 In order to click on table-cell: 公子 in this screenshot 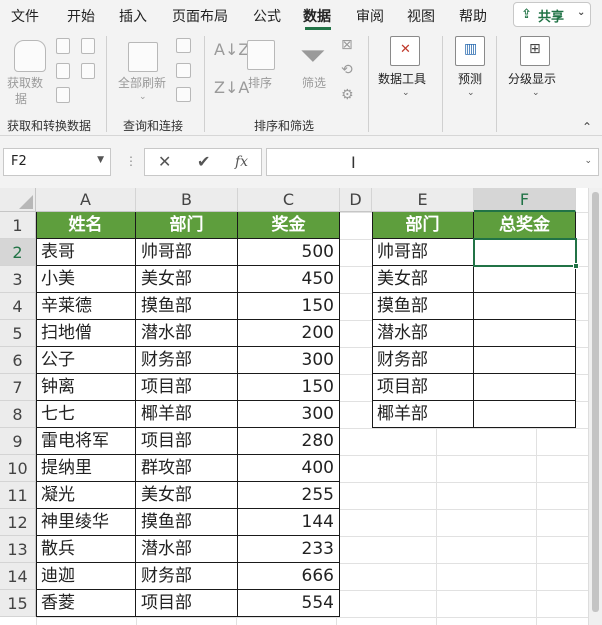, I will do `click(86, 360)`.